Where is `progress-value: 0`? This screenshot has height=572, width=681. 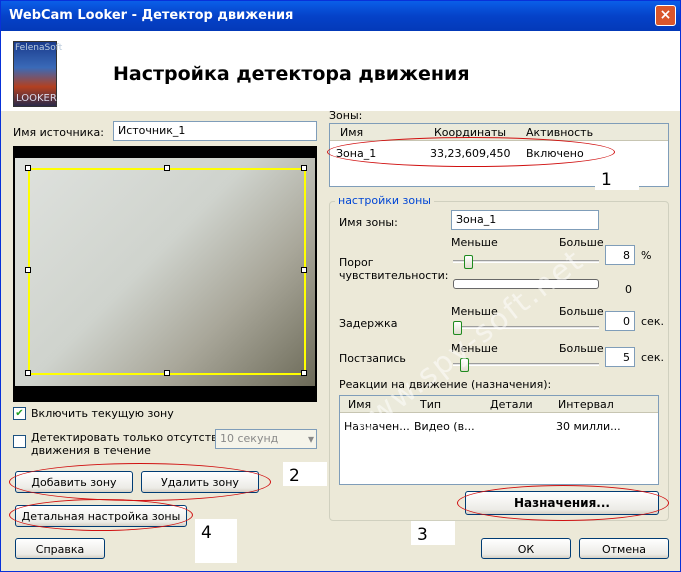 progress-value: 0 is located at coordinates (628, 289).